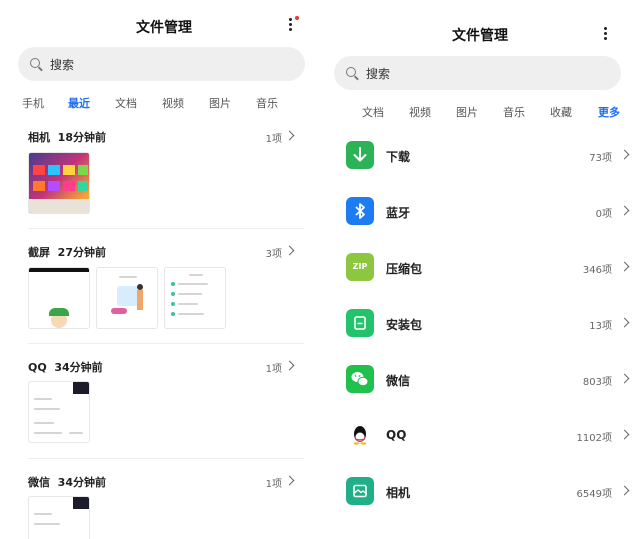 The image size is (640, 539). I want to click on section-source: 截屏, so click(39, 252).